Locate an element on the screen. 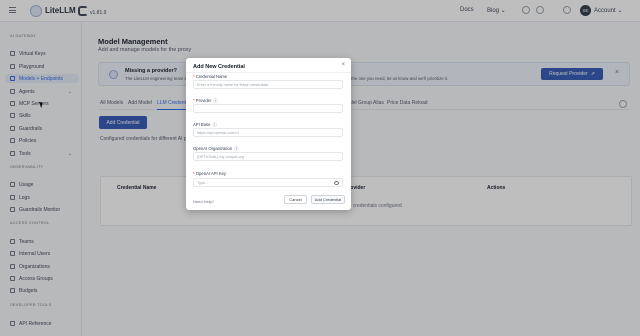 Image resolution: width=640 pixels, height=336 pixels. field-label-text: Credential Name is located at coordinates (211, 76).